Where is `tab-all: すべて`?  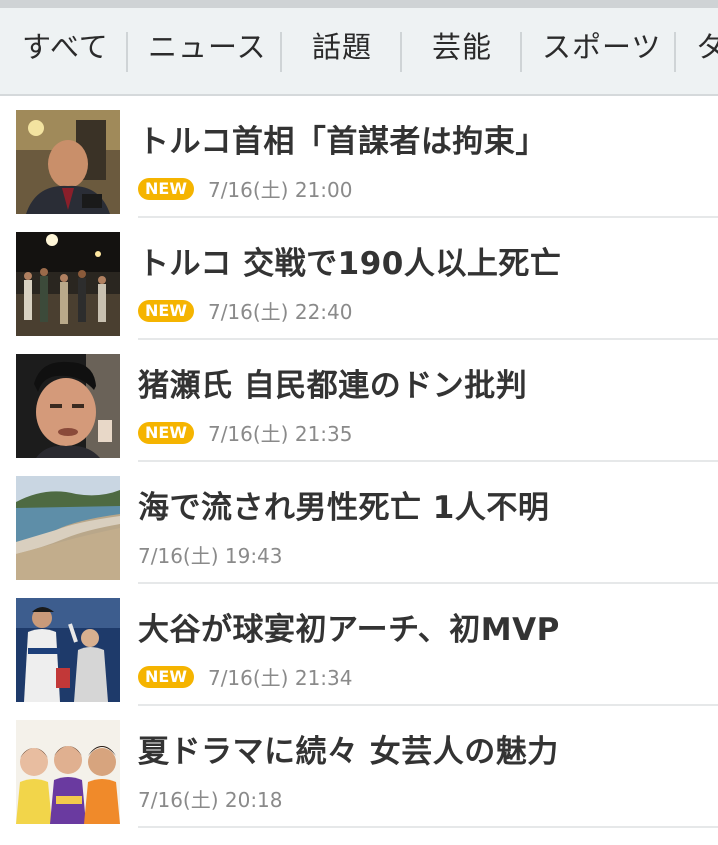 tab-all: すべて is located at coordinates (65, 51).